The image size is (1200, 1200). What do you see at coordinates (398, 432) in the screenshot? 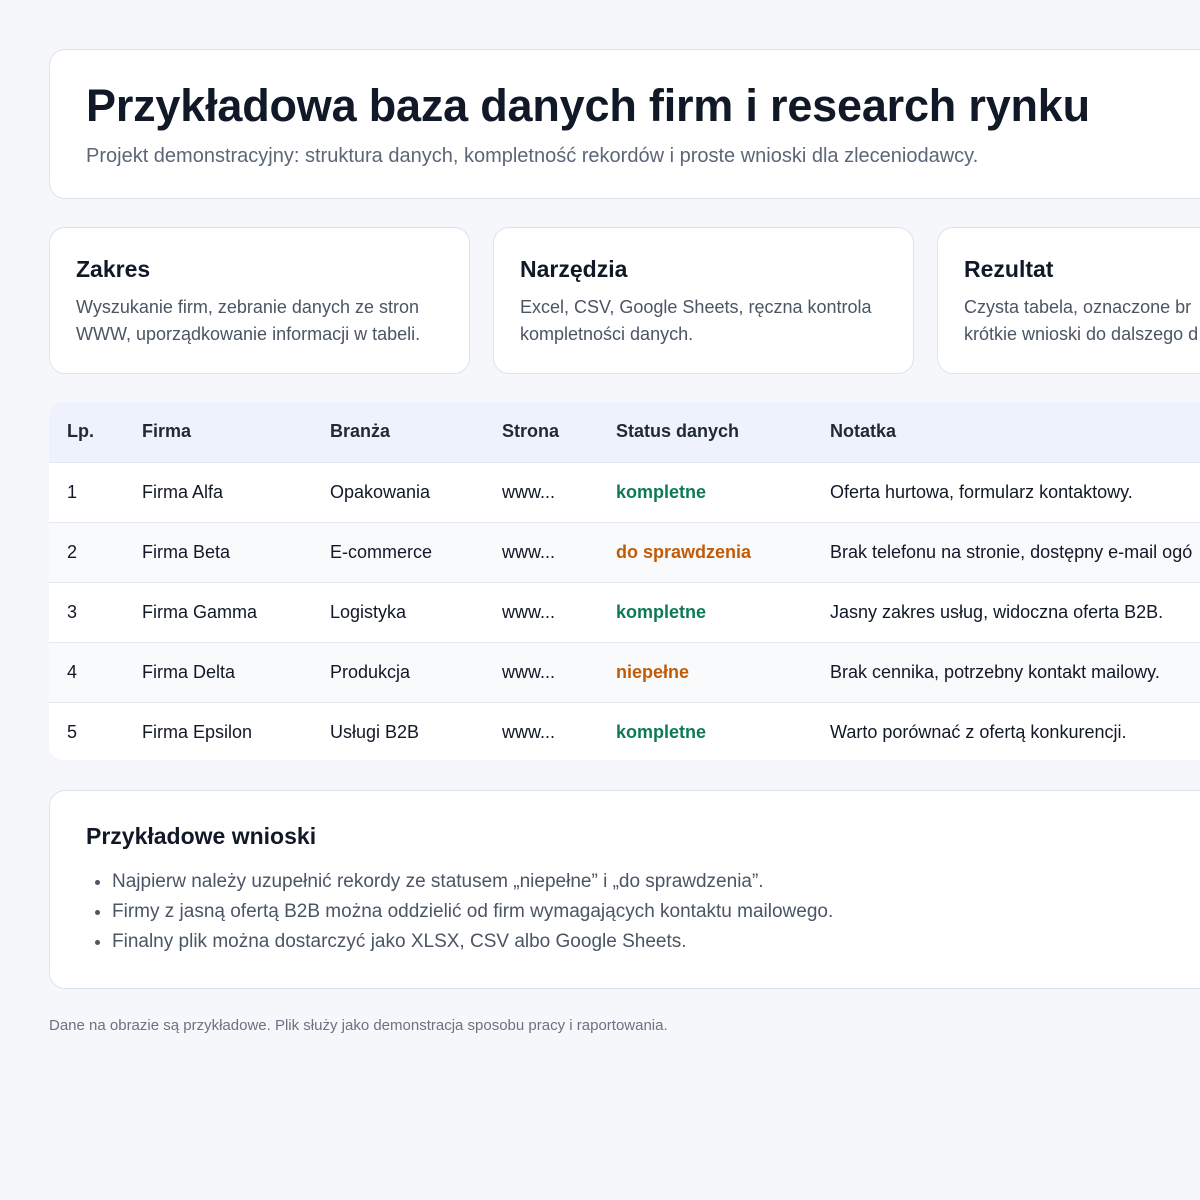
I see `column-header-branza: Branża` at bounding box center [398, 432].